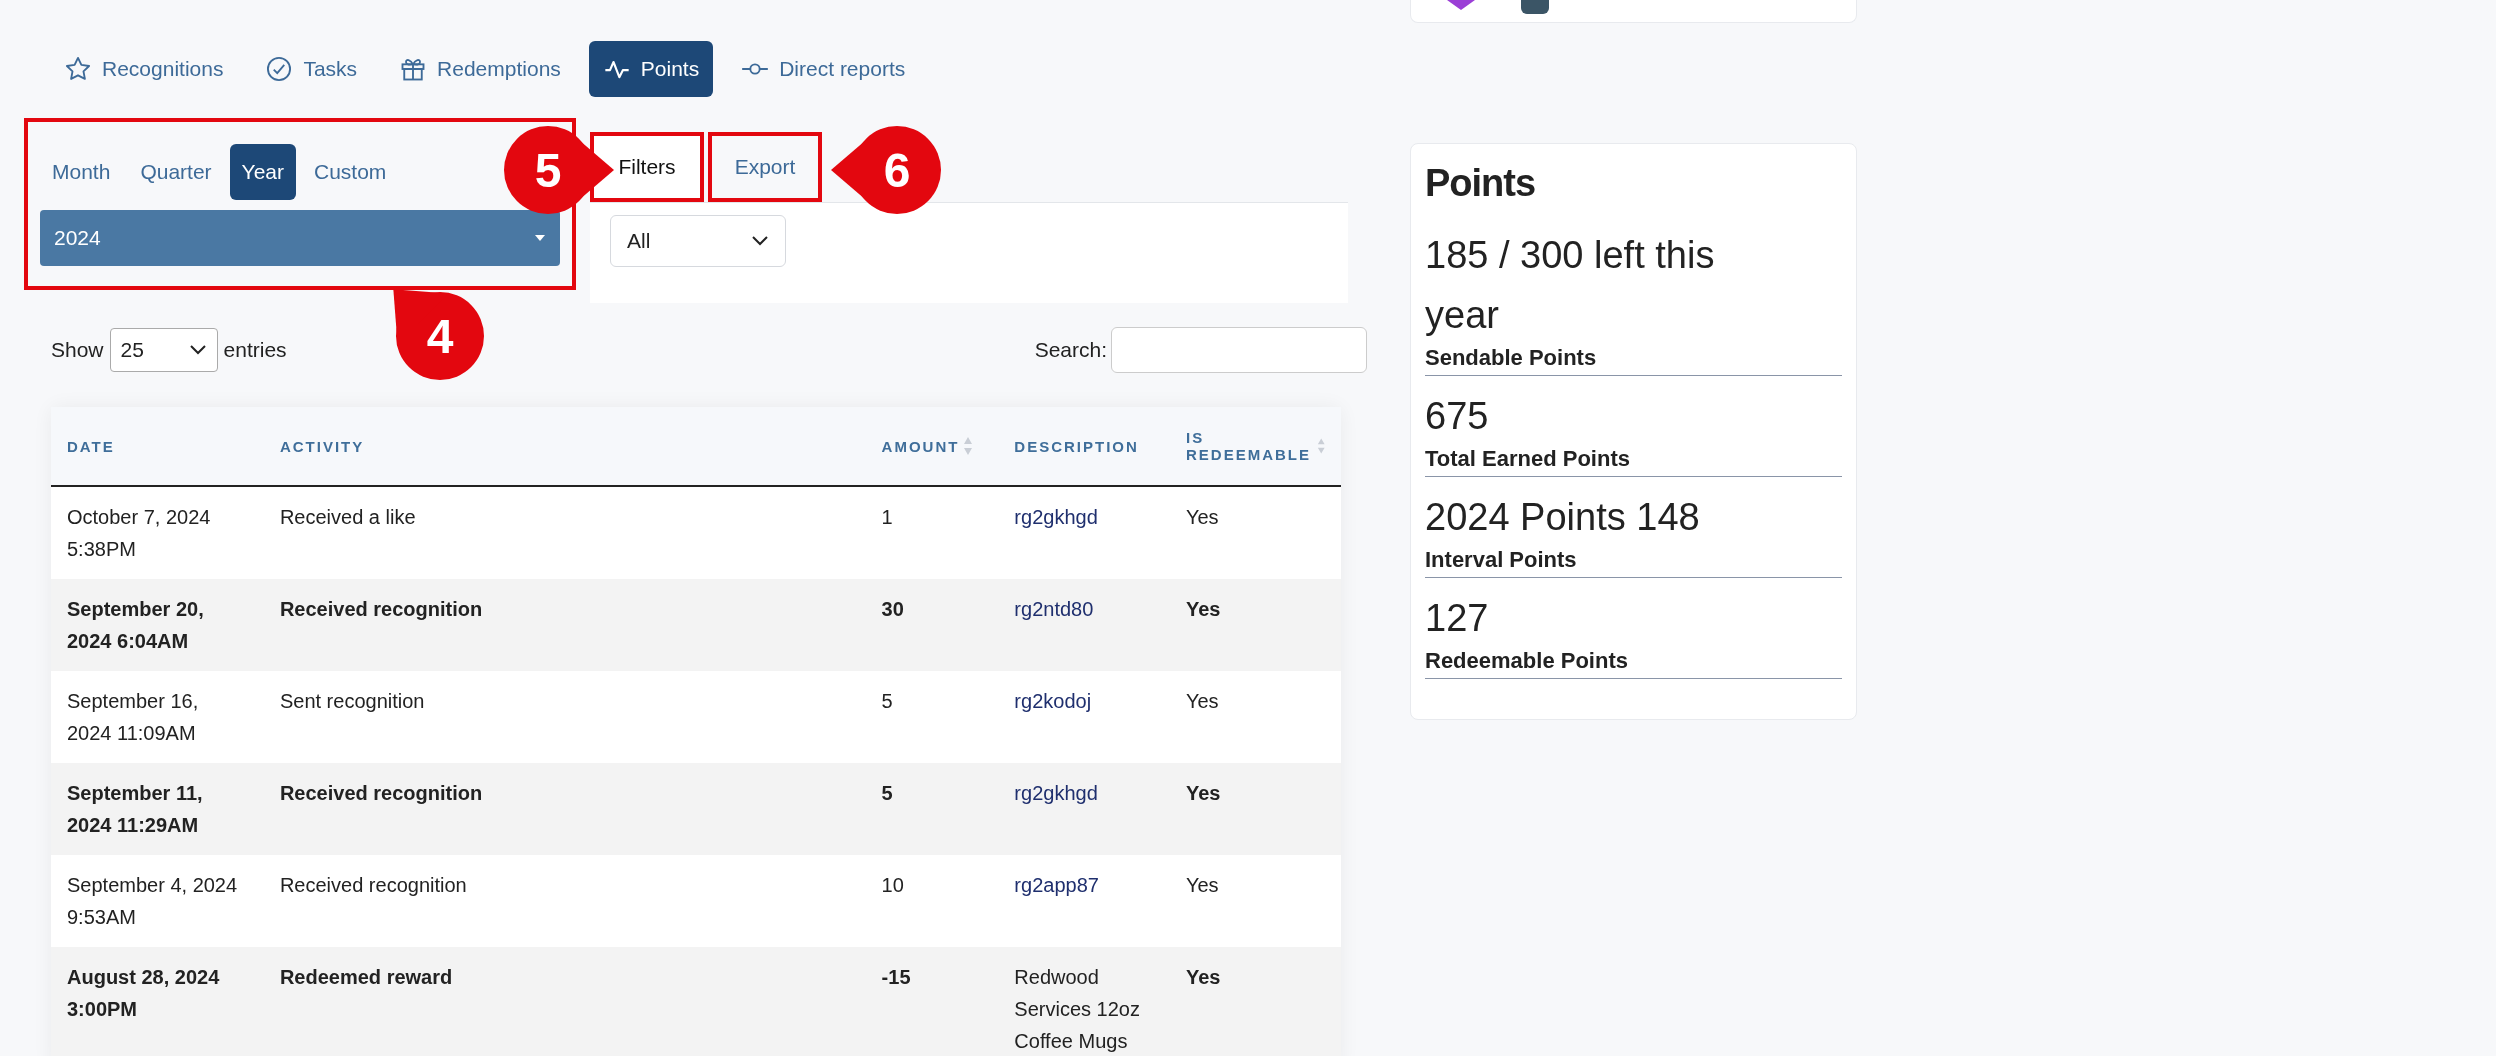 Image resolution: width=2496 pixels, height=1056 pixels. I want to click on stat-value: 675, so click(1457, 416).